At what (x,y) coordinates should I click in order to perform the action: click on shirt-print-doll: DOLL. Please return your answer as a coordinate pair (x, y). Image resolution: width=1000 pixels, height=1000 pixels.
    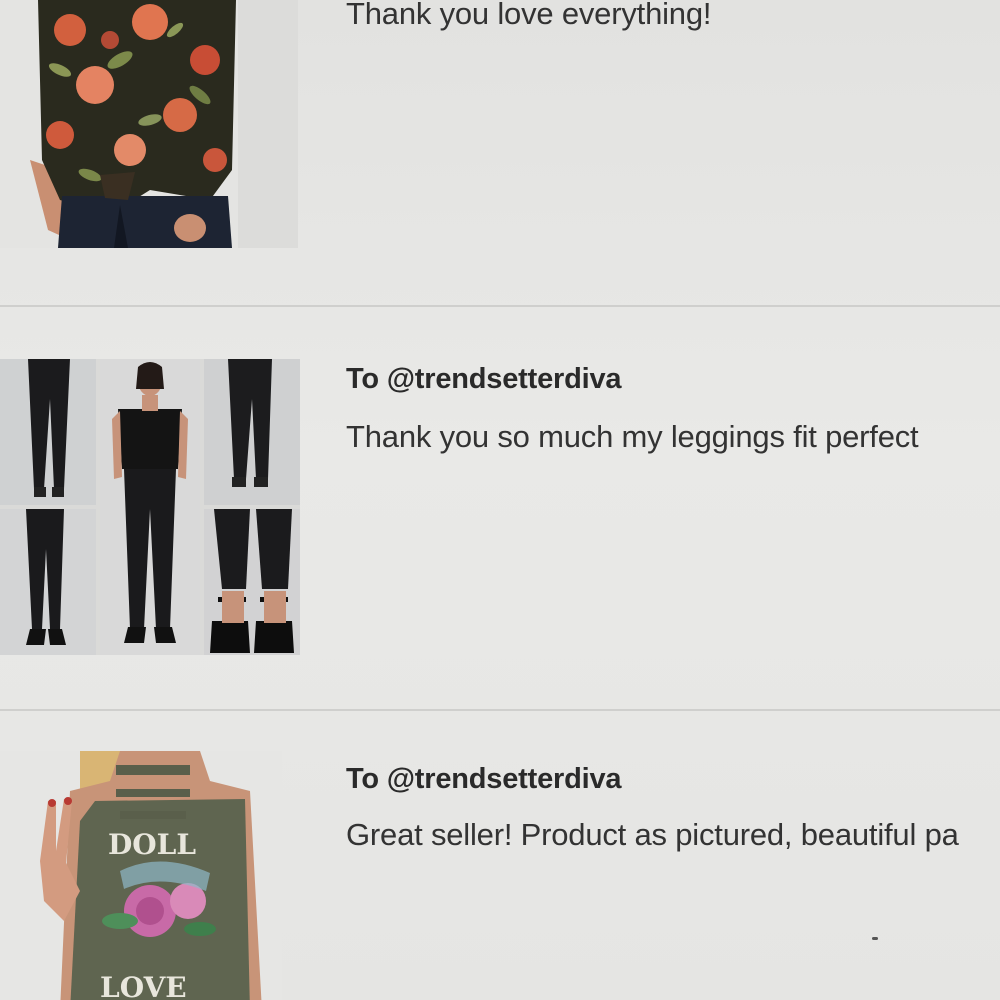
    Looking at the image, I should click on (152, 844).